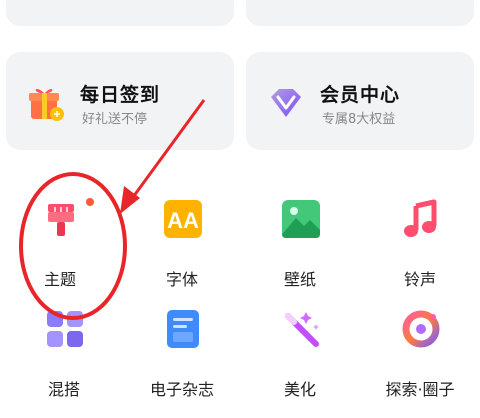 The image size is (480, 418). Describe the element at coordinates (300, 363) in the screenshot. I see `grid-item-beautify: 美化` at that location.